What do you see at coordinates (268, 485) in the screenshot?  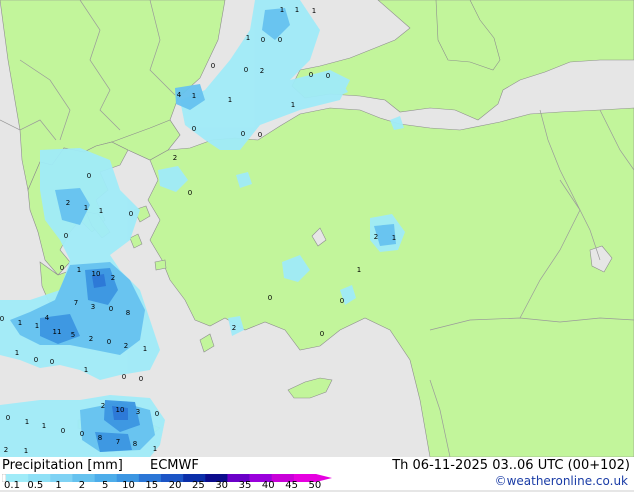 I see `legend-tick: 40` at bounding box center [268, 485].